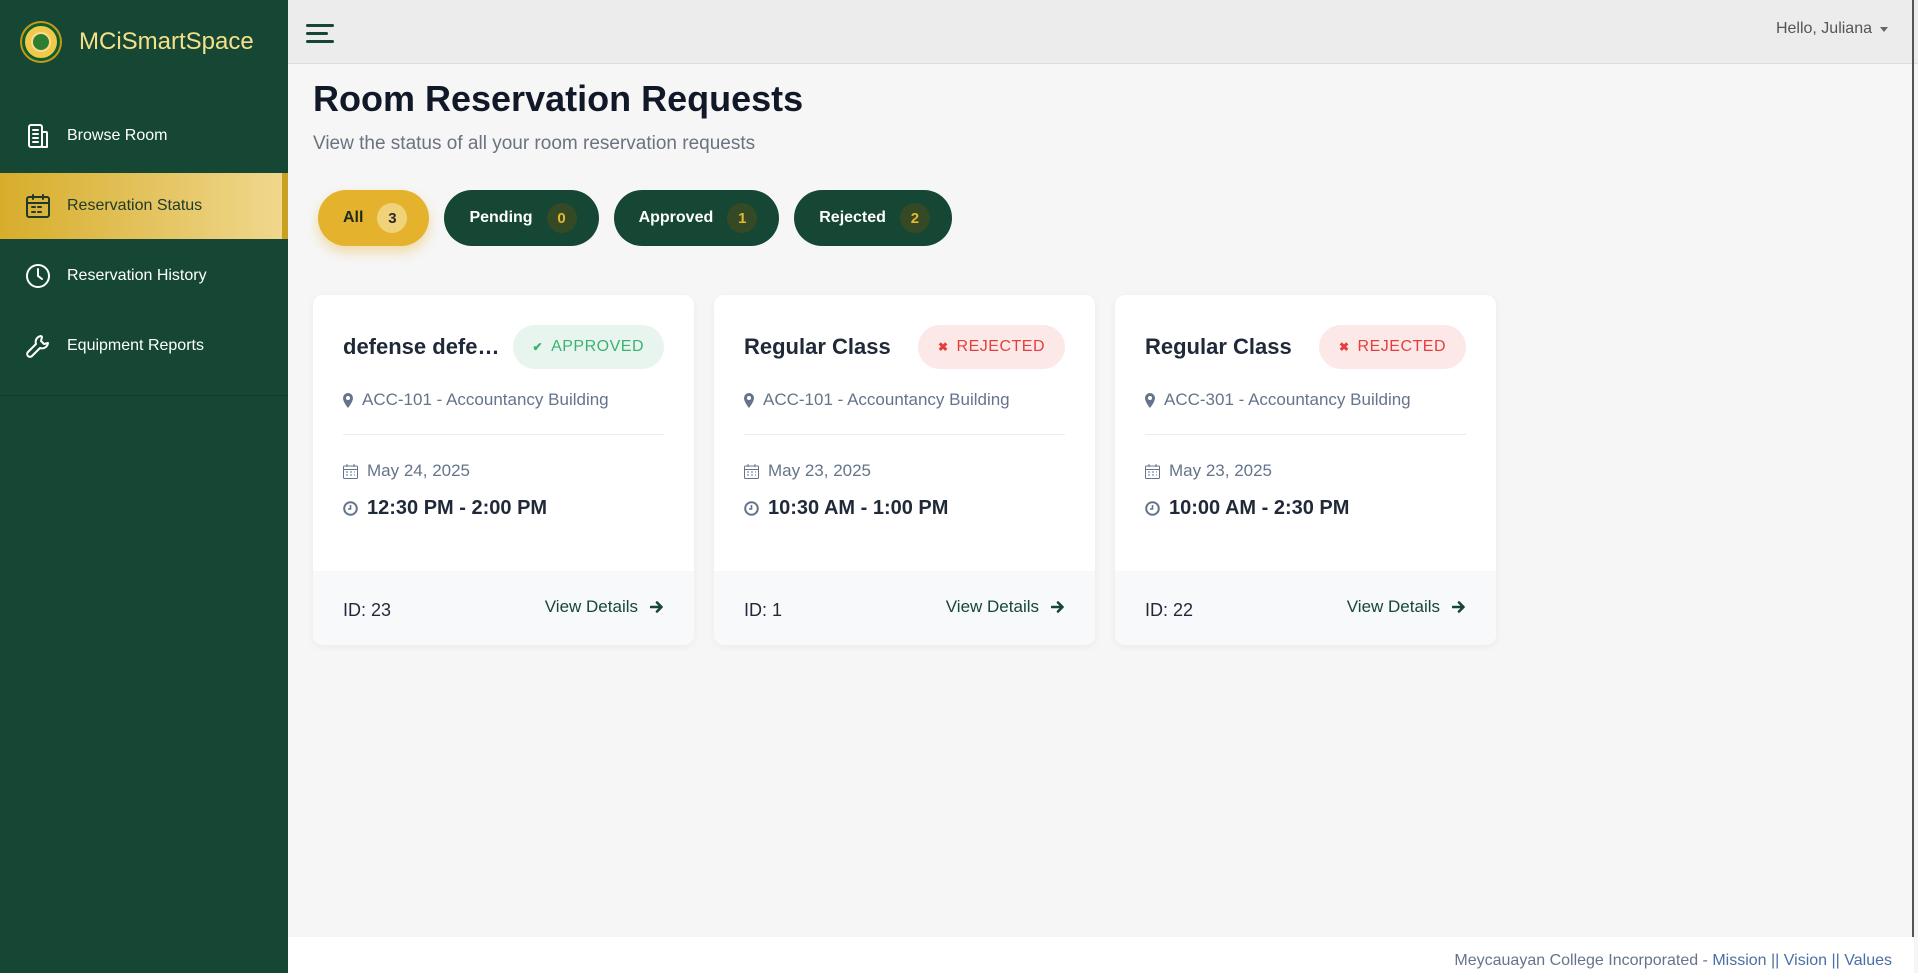  What do you see at coordinates (503, 608) in the screenshot?
I see `card-footer: ID: 23 View Details` at bounding box center [503, 608].